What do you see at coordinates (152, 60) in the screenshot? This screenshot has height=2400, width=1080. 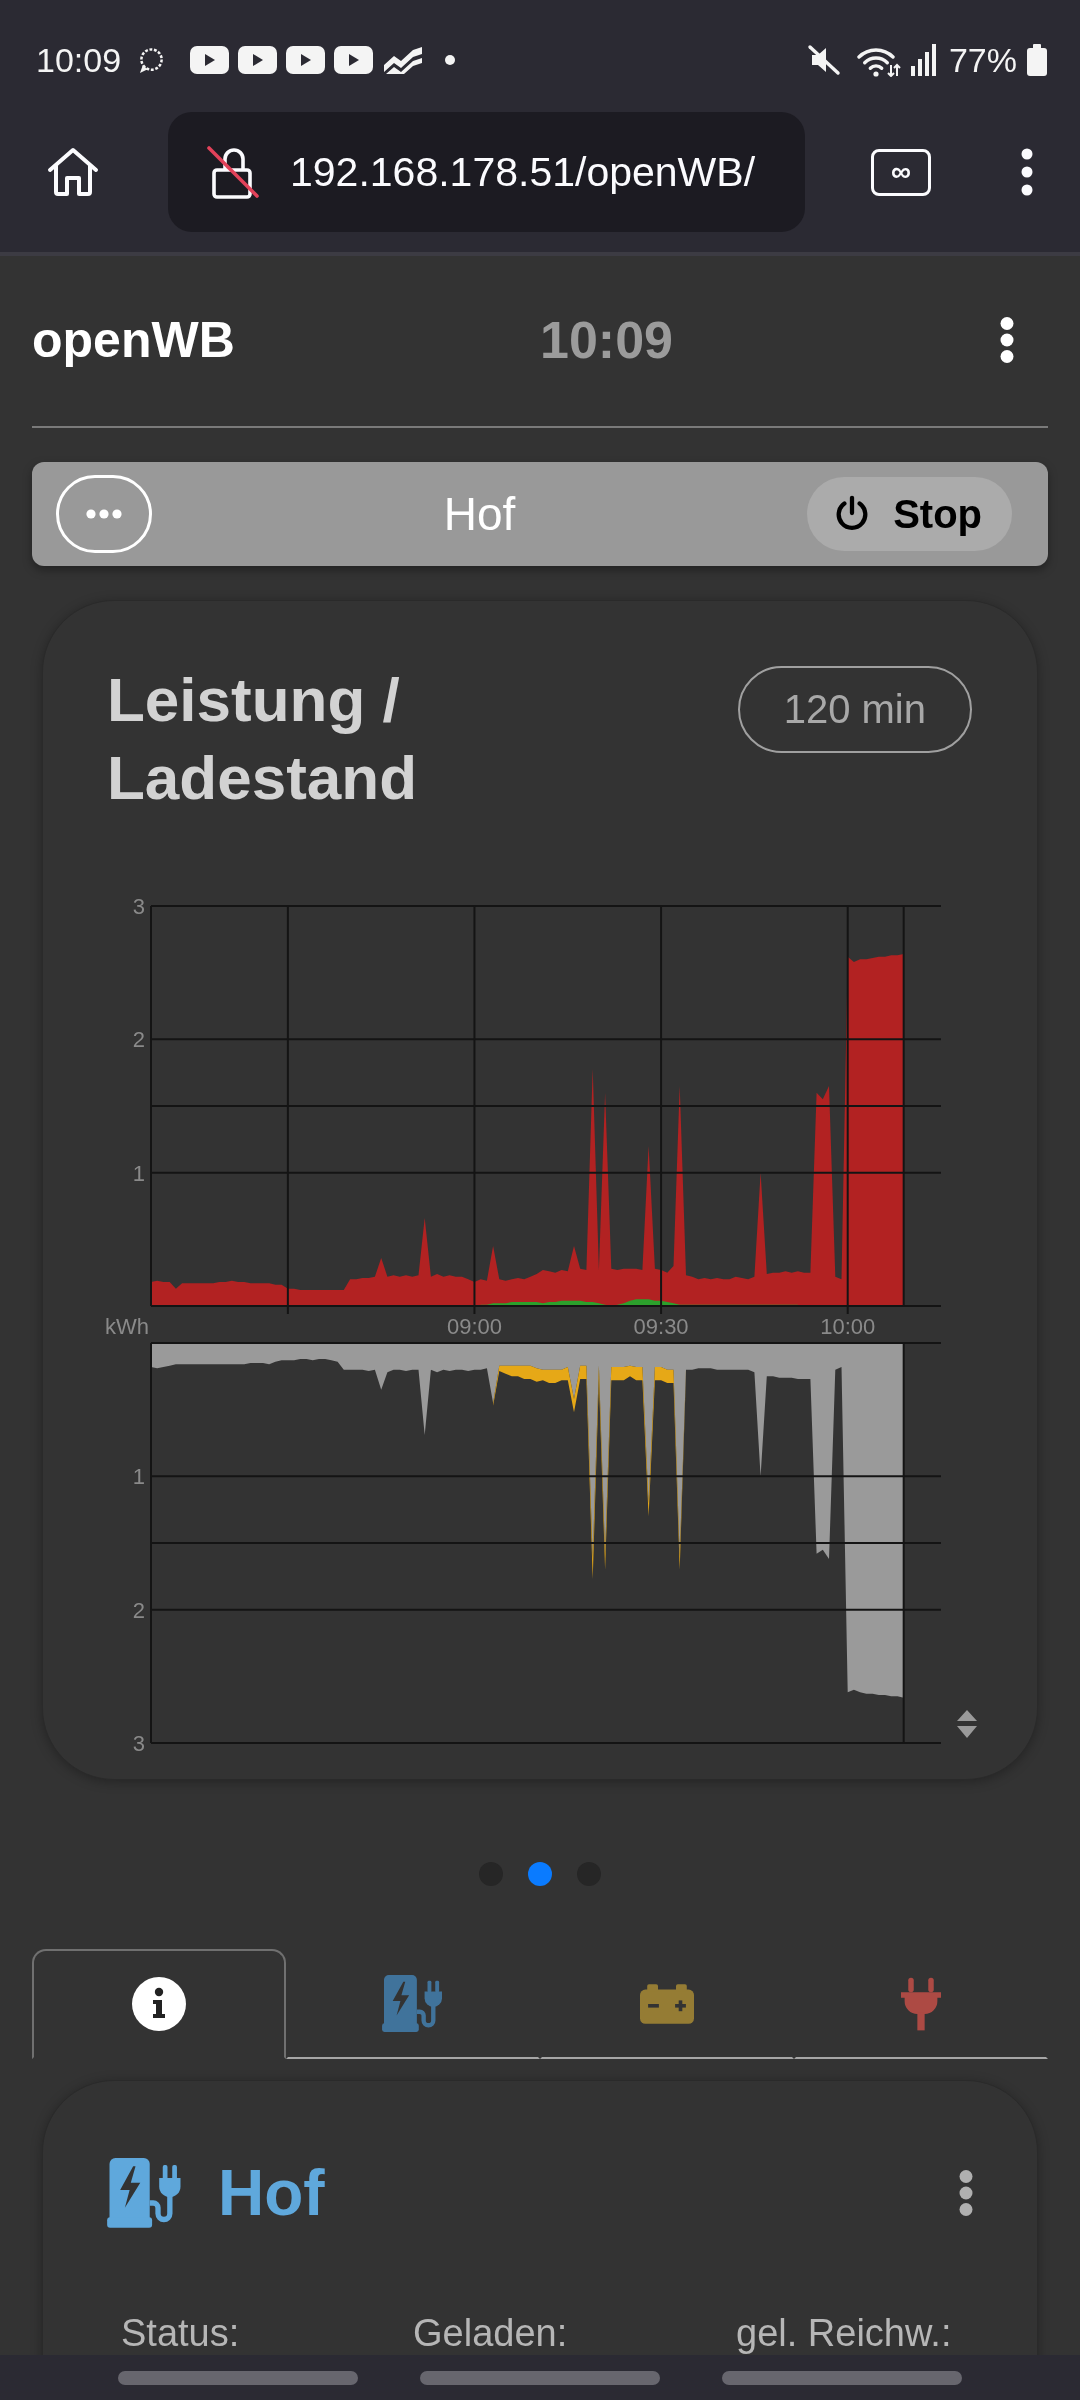 I see `chat-bubble-icon` at bounding box center [152, 60].